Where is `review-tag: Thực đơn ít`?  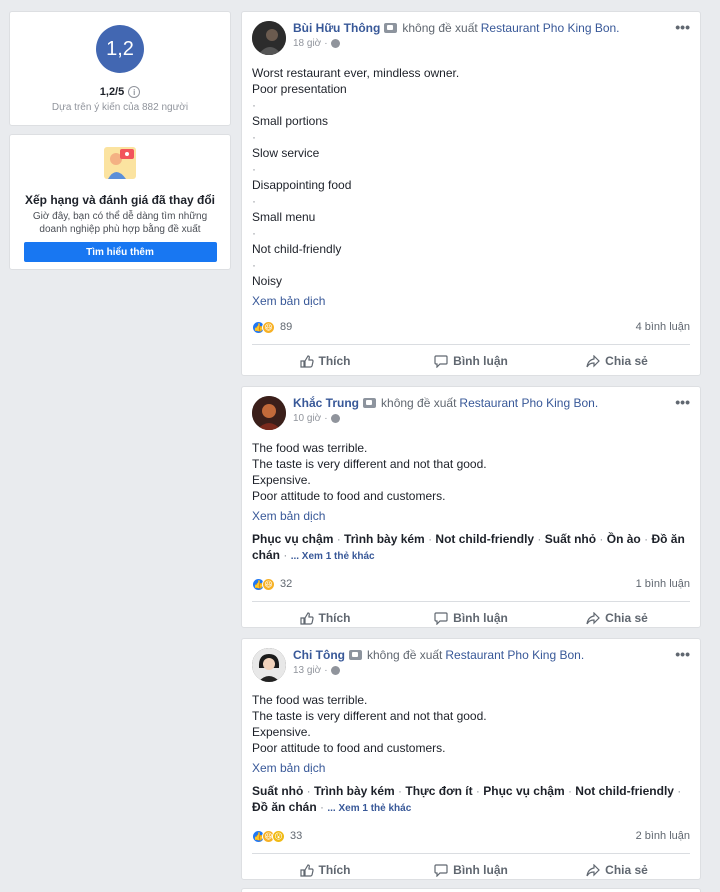
review-tag: Thực đơn ít is located at coordinates (438, 791).